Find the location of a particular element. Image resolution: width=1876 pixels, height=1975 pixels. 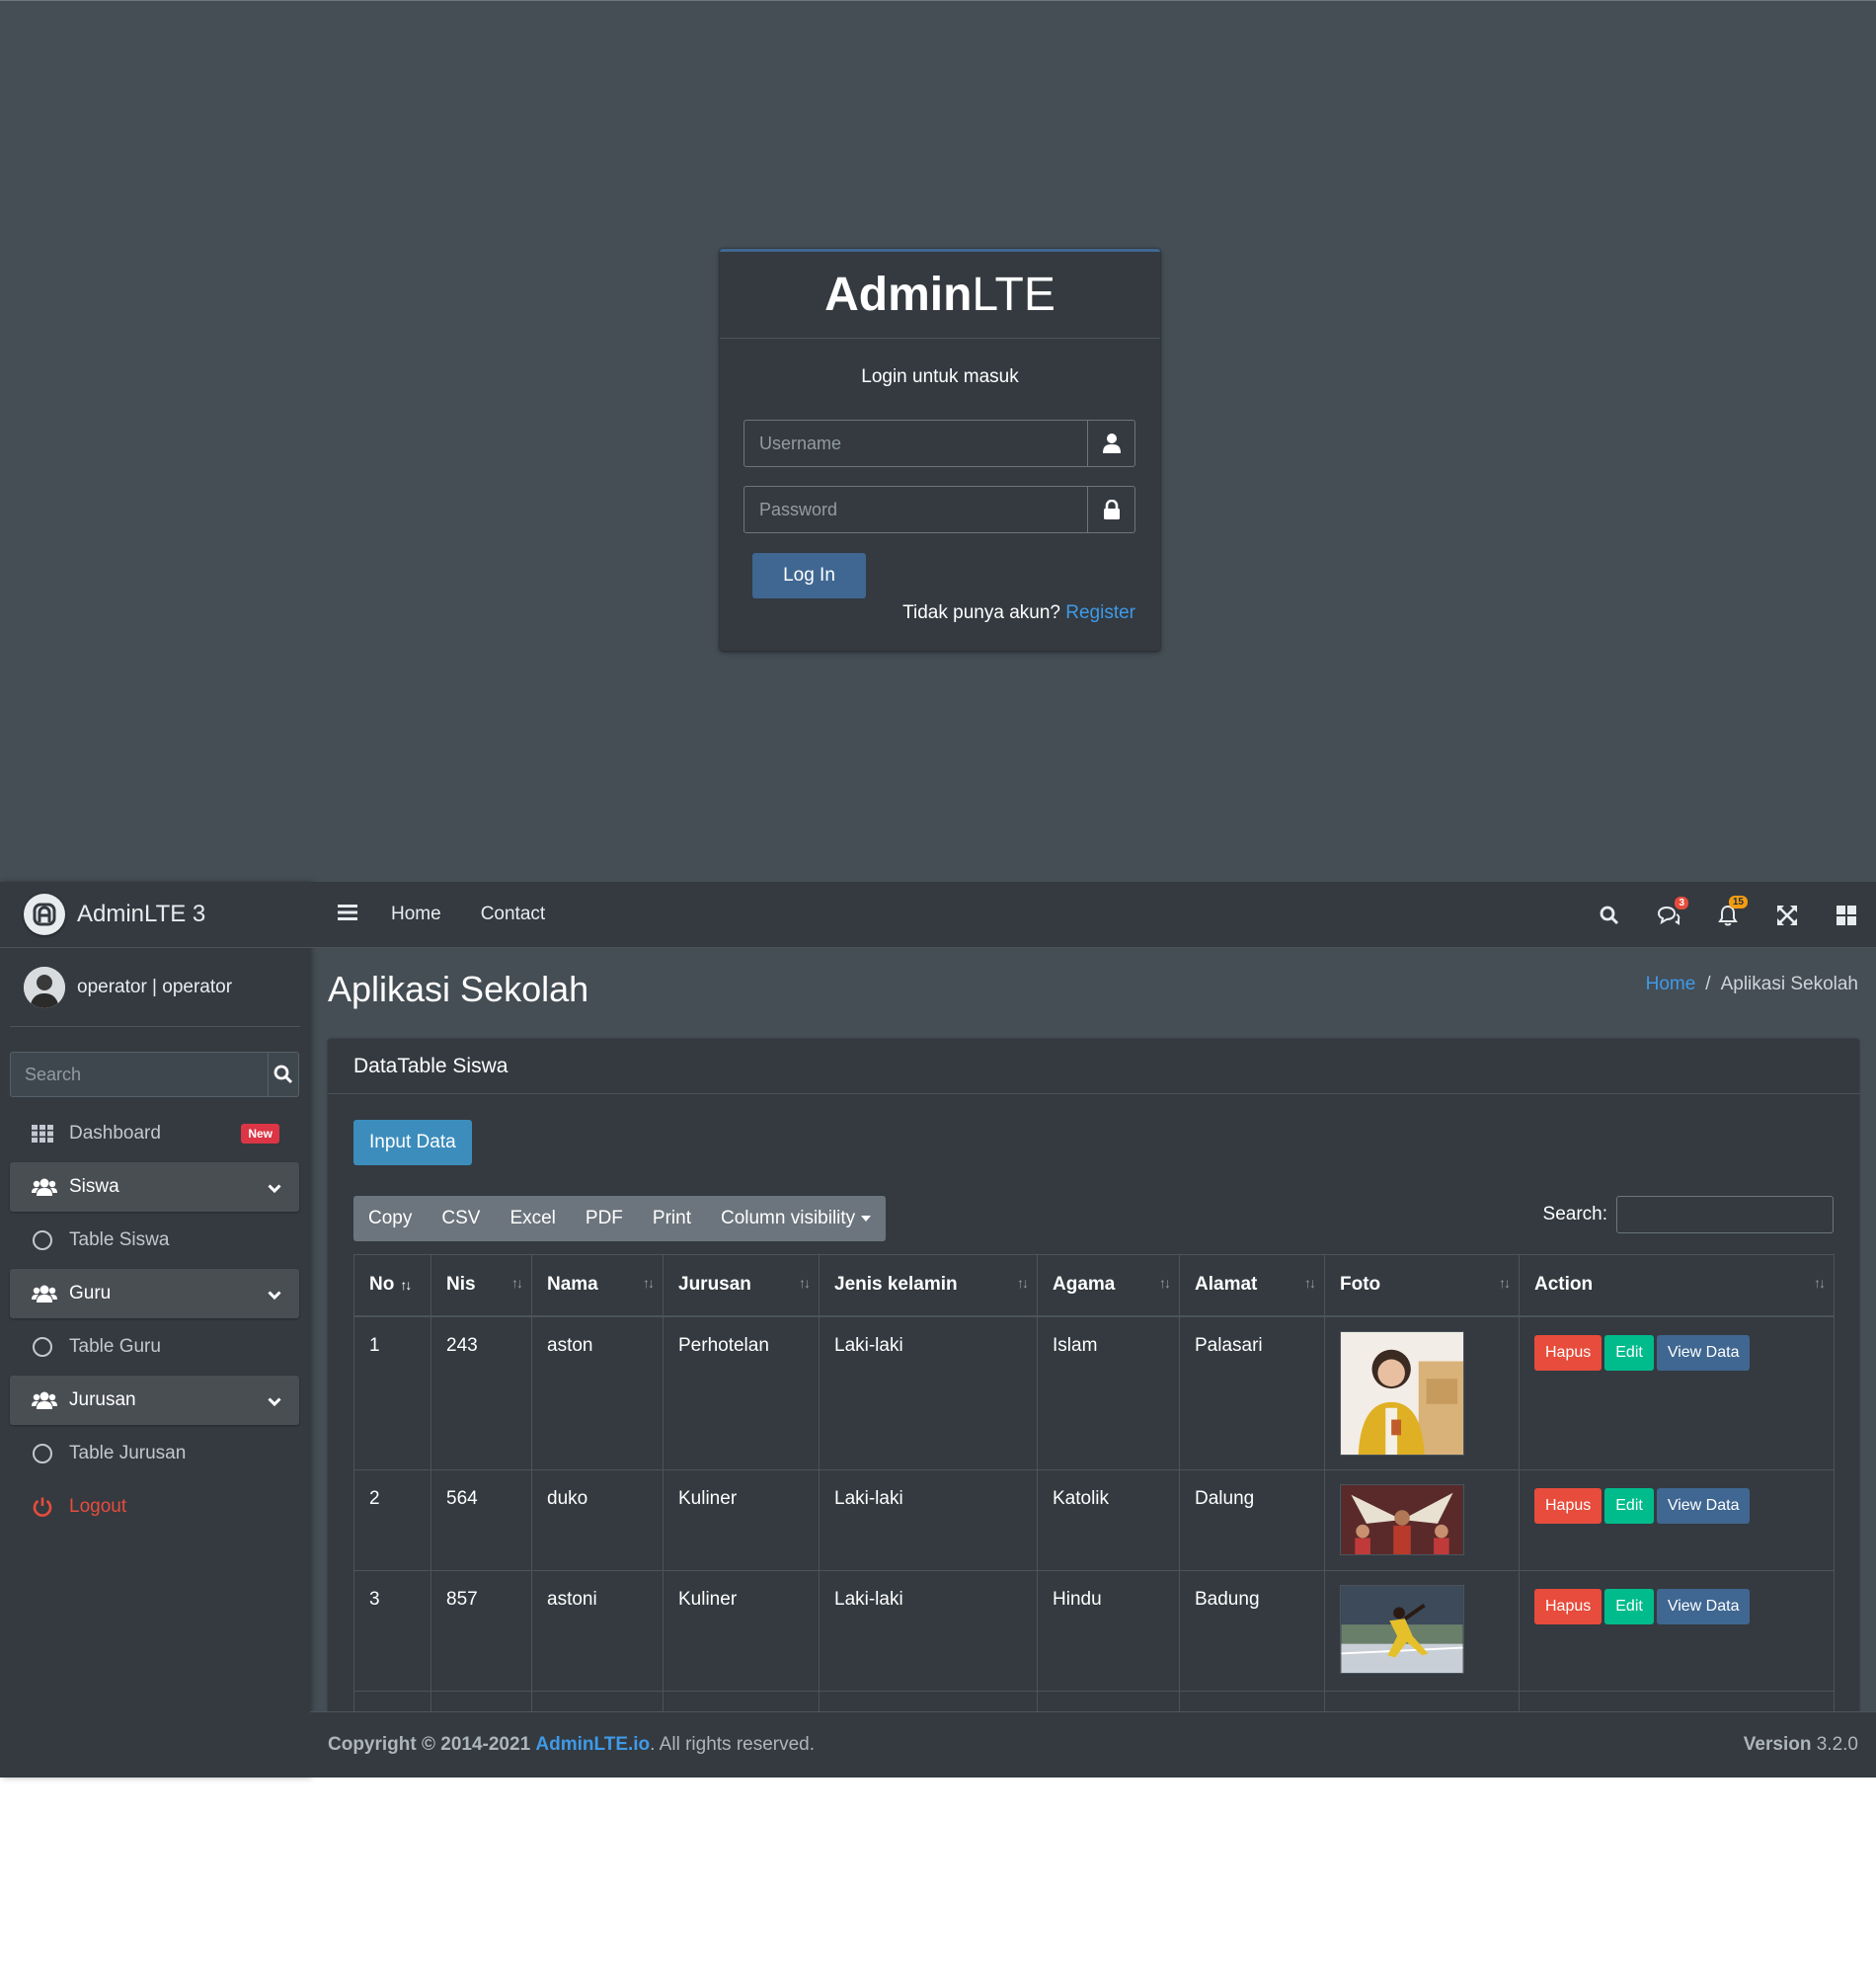

cell-action: Hapus Edit View Data is located at coordinates (1677, 1520).